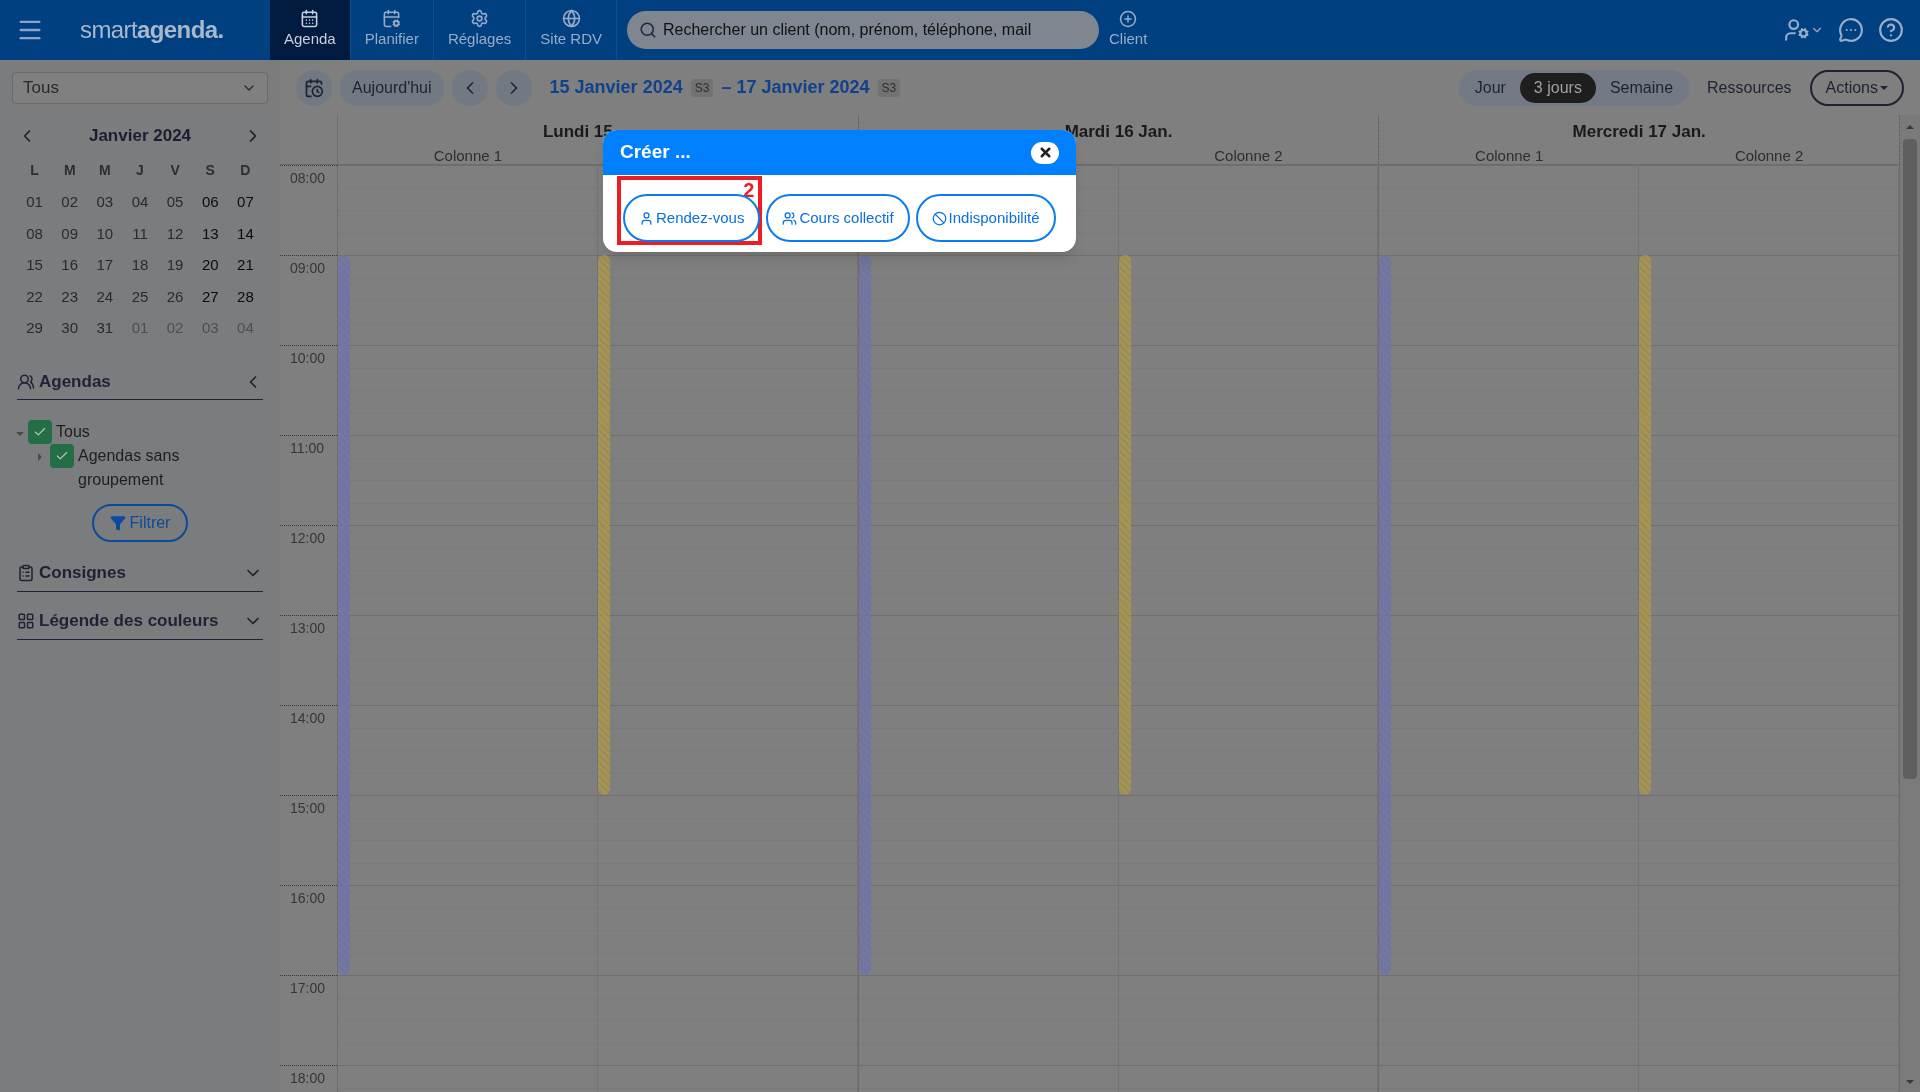 The height and width of the screenshot is (1092, 1920). What do you see at coordinates (70, 265) in the screenshot?
I see `calendar-day: 16` at bounding box center [70, 265].